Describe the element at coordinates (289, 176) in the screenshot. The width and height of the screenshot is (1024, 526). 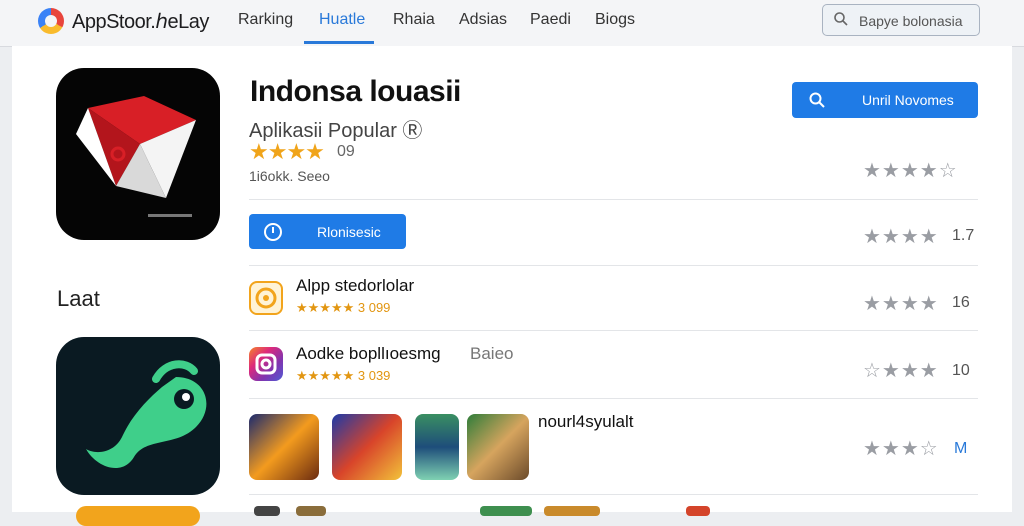
I see `featured-downloads: 1i6okk. Seeo` at that location.